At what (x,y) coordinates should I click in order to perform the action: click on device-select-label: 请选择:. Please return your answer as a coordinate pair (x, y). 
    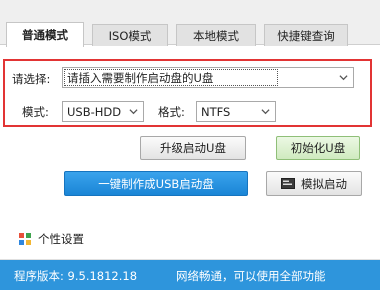
    Looking at the image, I should click on (31, 79).